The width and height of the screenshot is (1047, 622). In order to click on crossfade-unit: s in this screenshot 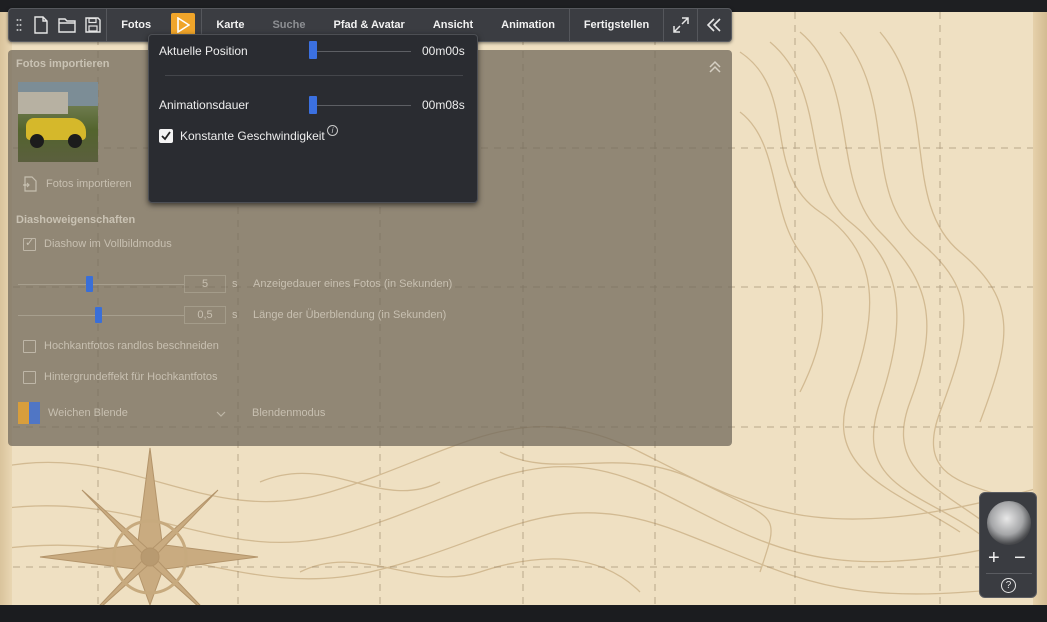, I will do `click(235, 315)`.